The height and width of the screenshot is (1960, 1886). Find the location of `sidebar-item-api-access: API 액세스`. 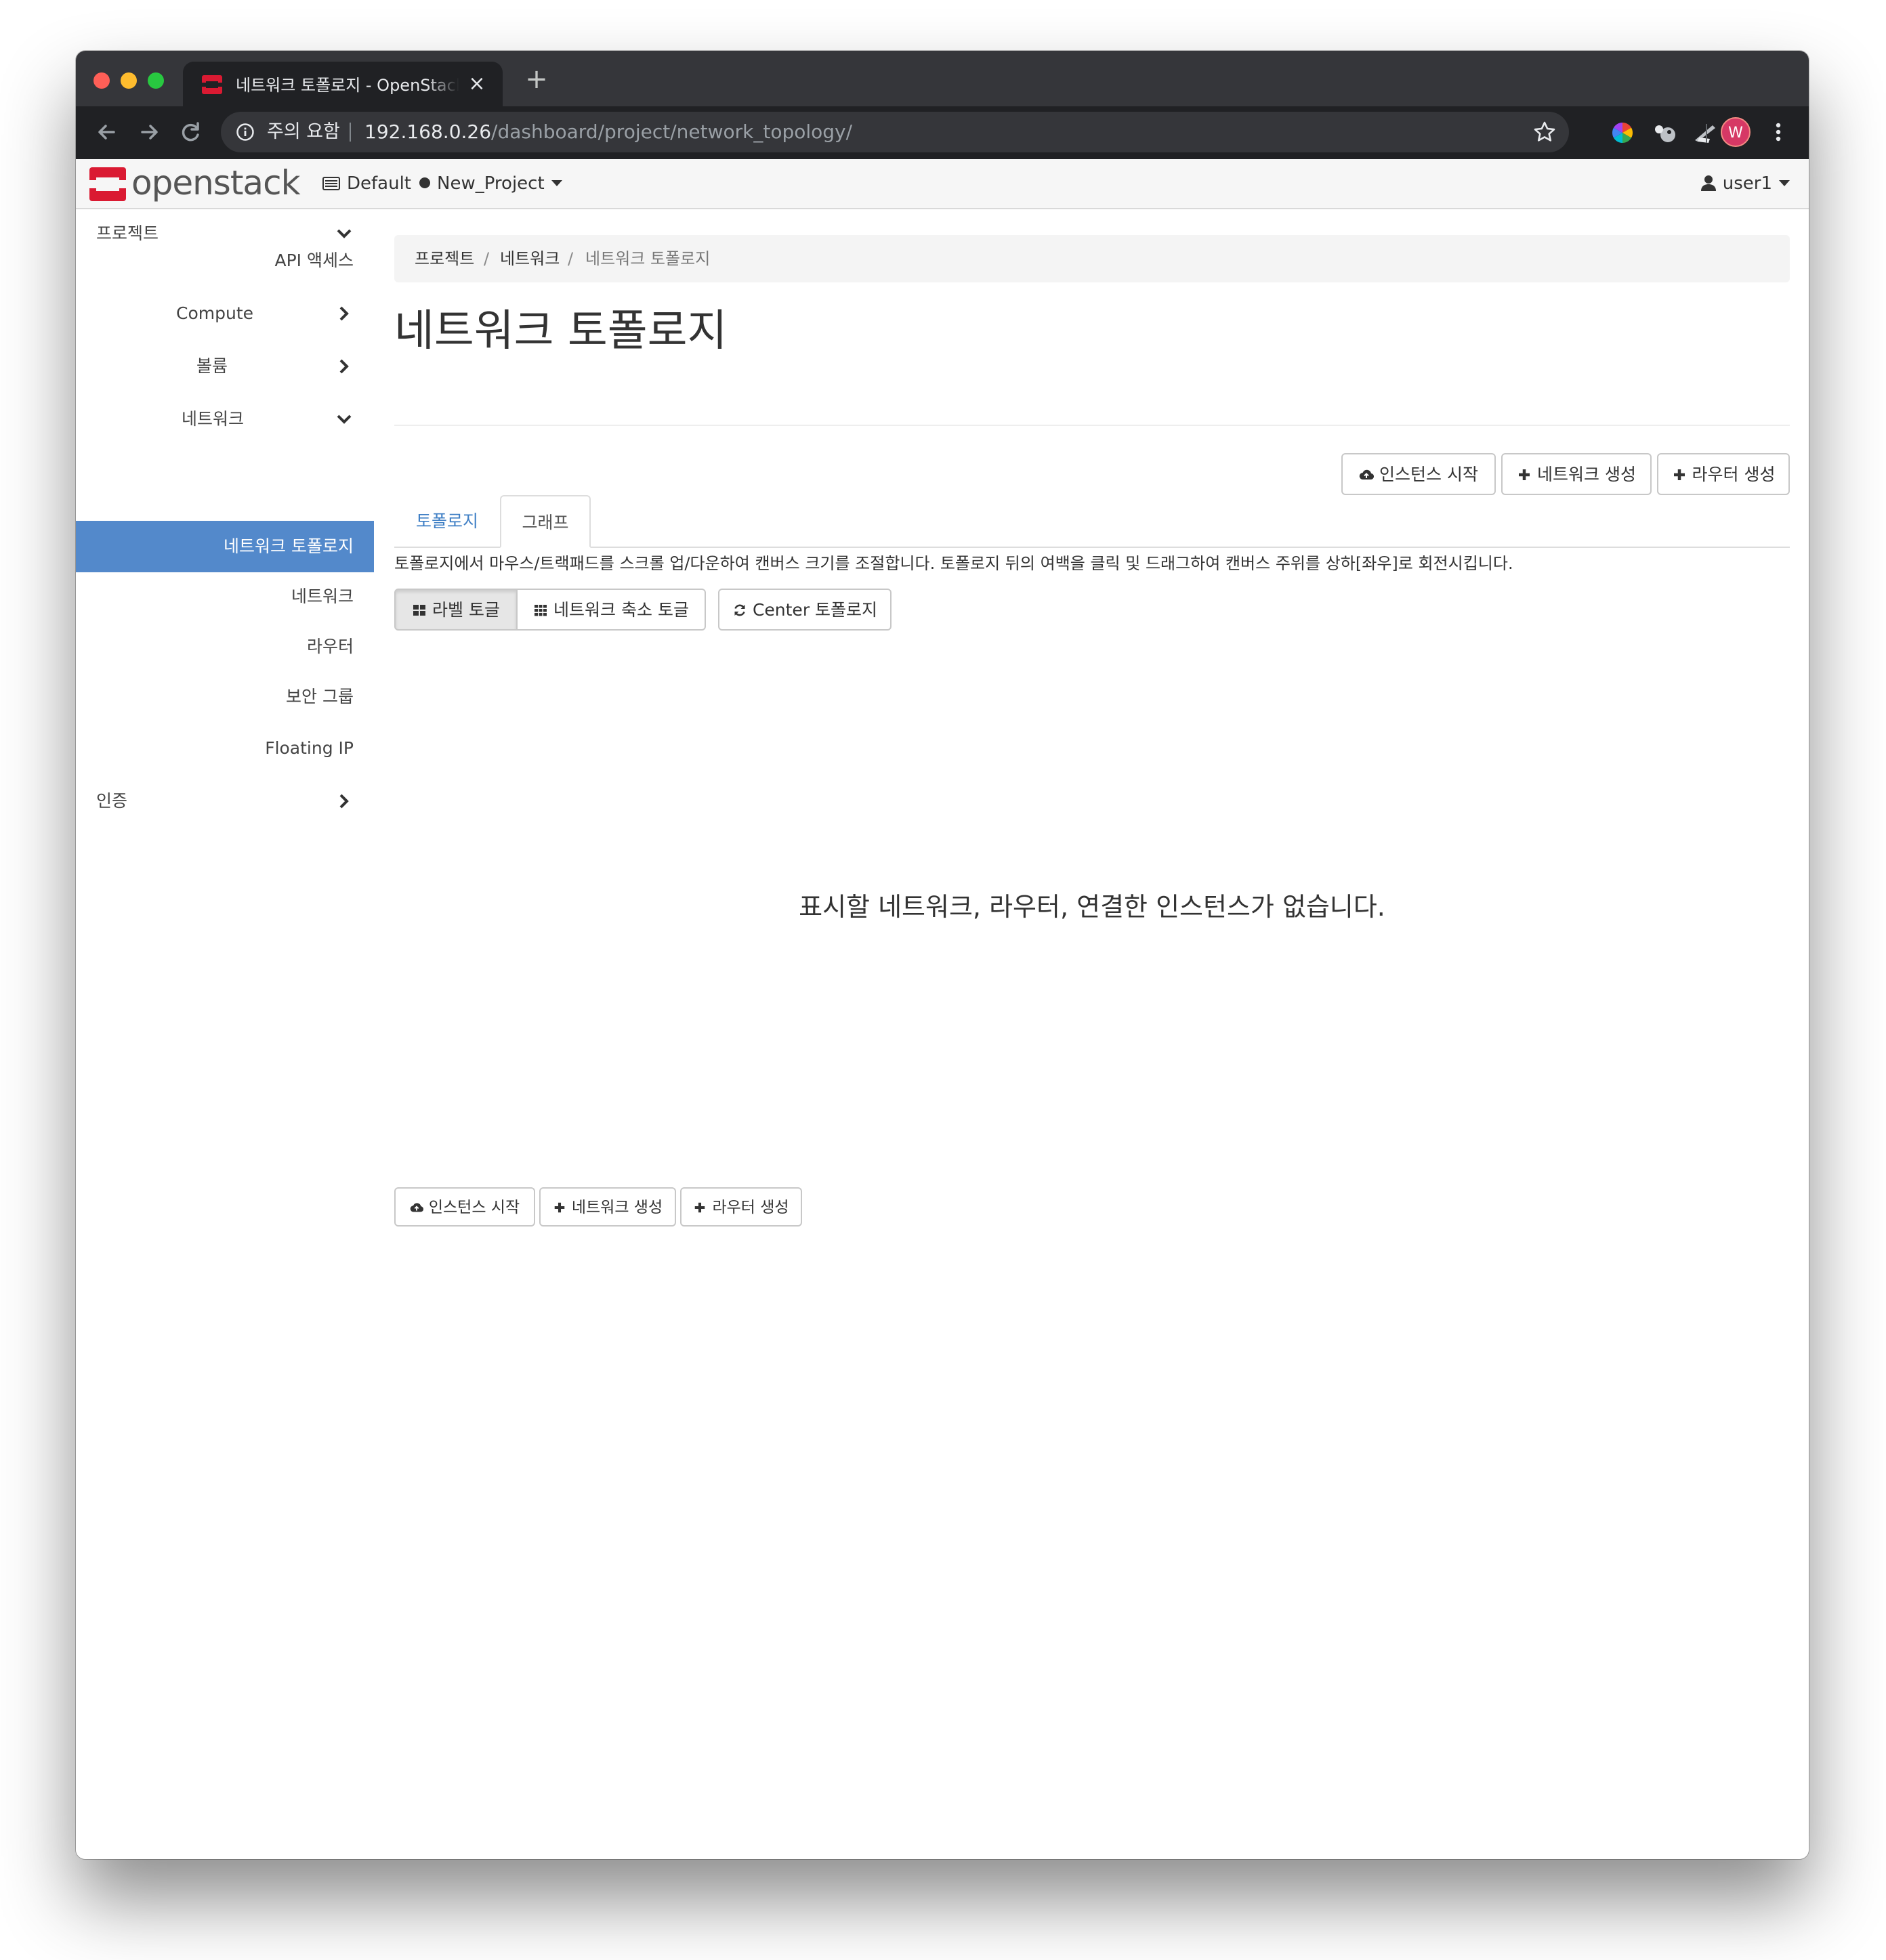

sidebar-item-api-access: API 액세스 is located at coordinates (314, 260).